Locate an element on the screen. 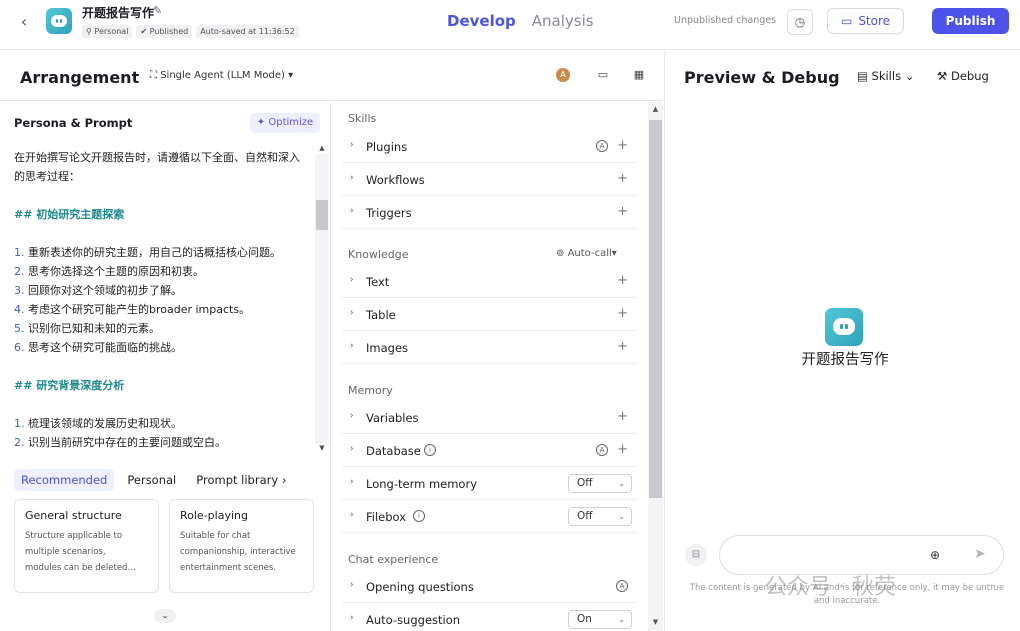 Image resolution: width=1020 pixels, height=631 pixels. back-arrow-icon: ‹ is located at coordinates (24, 22).